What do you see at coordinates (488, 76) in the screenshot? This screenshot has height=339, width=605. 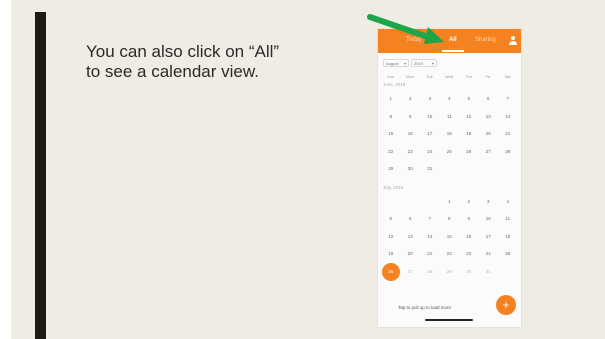 I see `day-of-week-label: Fri` at bounding box center [488, 76].